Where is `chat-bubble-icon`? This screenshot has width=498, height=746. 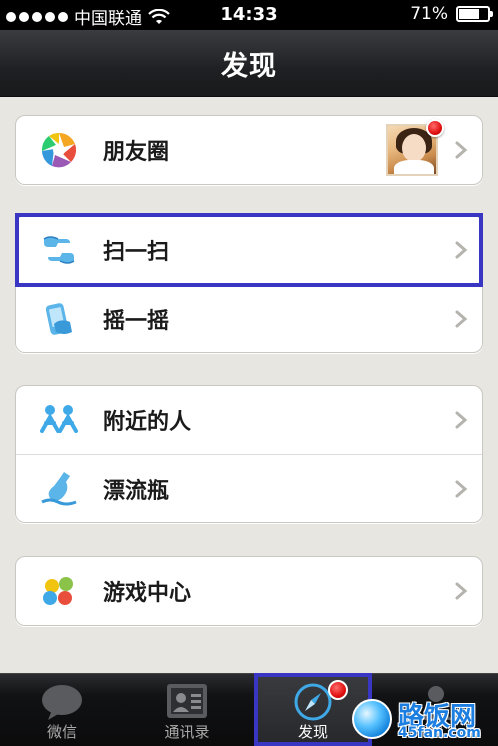
chat-bubble-icon is located at coordinates (62, 702).